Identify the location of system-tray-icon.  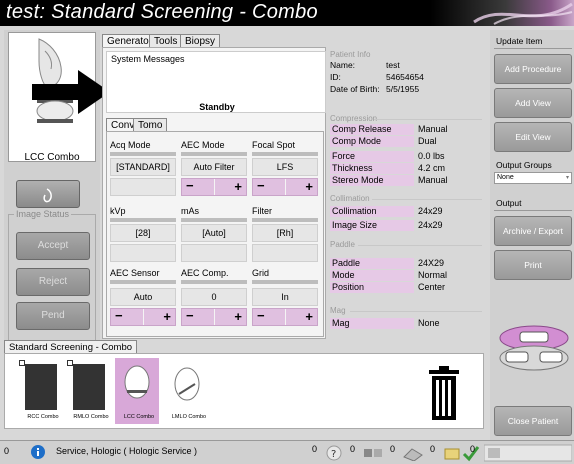
(528, 453).